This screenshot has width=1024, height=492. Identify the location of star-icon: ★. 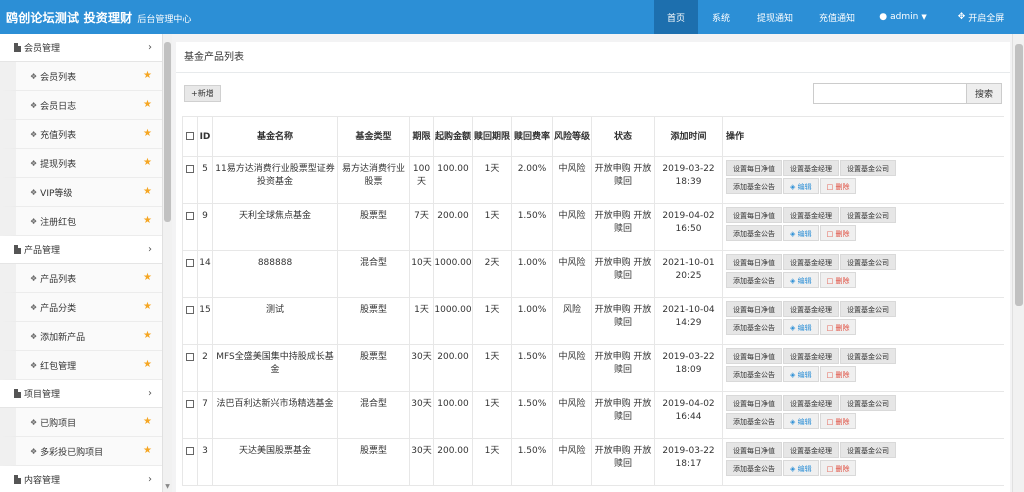
(147, 306).